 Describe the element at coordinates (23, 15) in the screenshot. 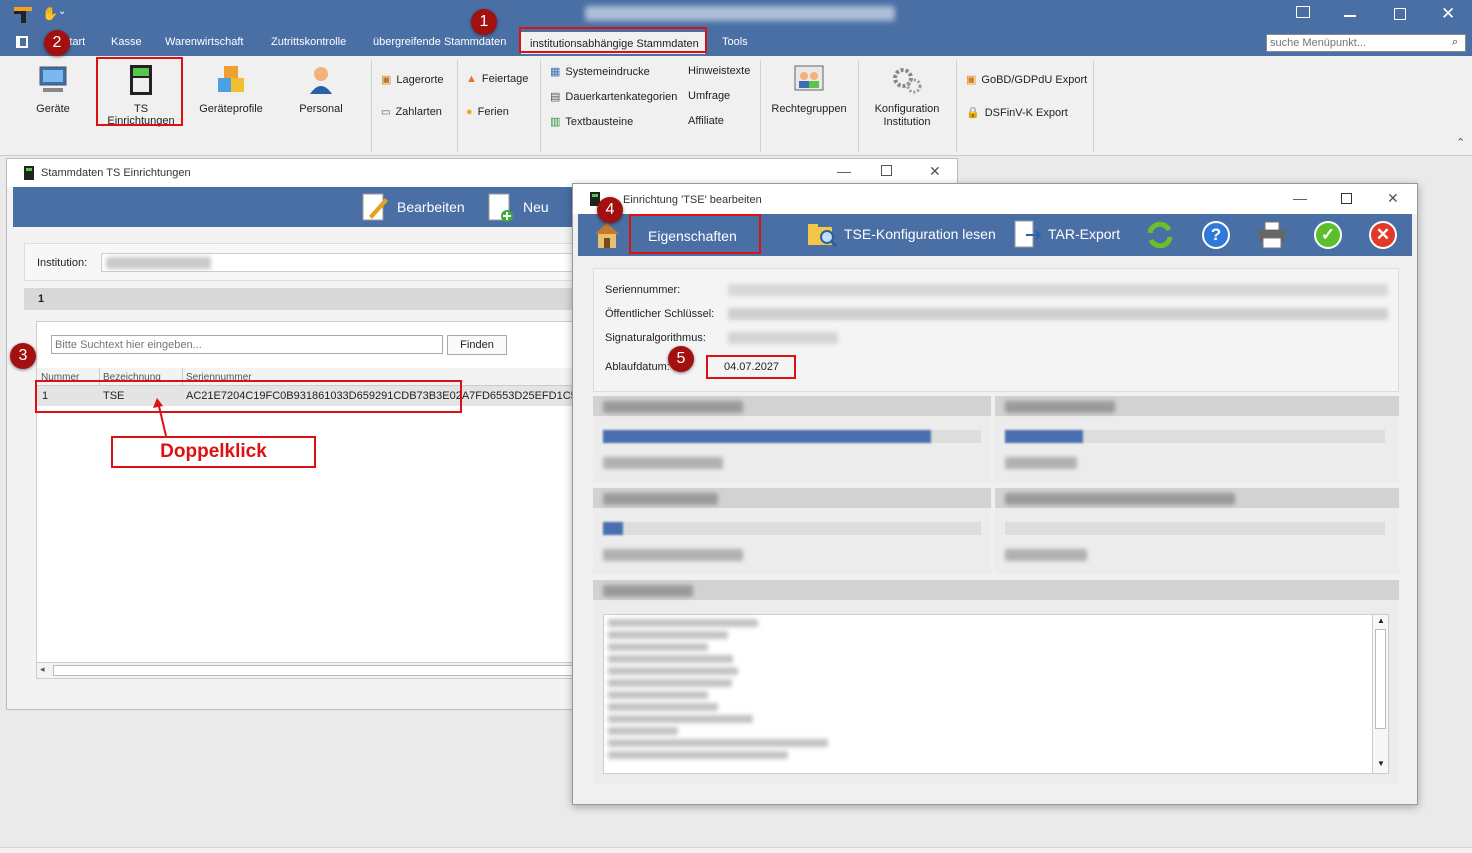

I see `app-logo-icon` at that location.